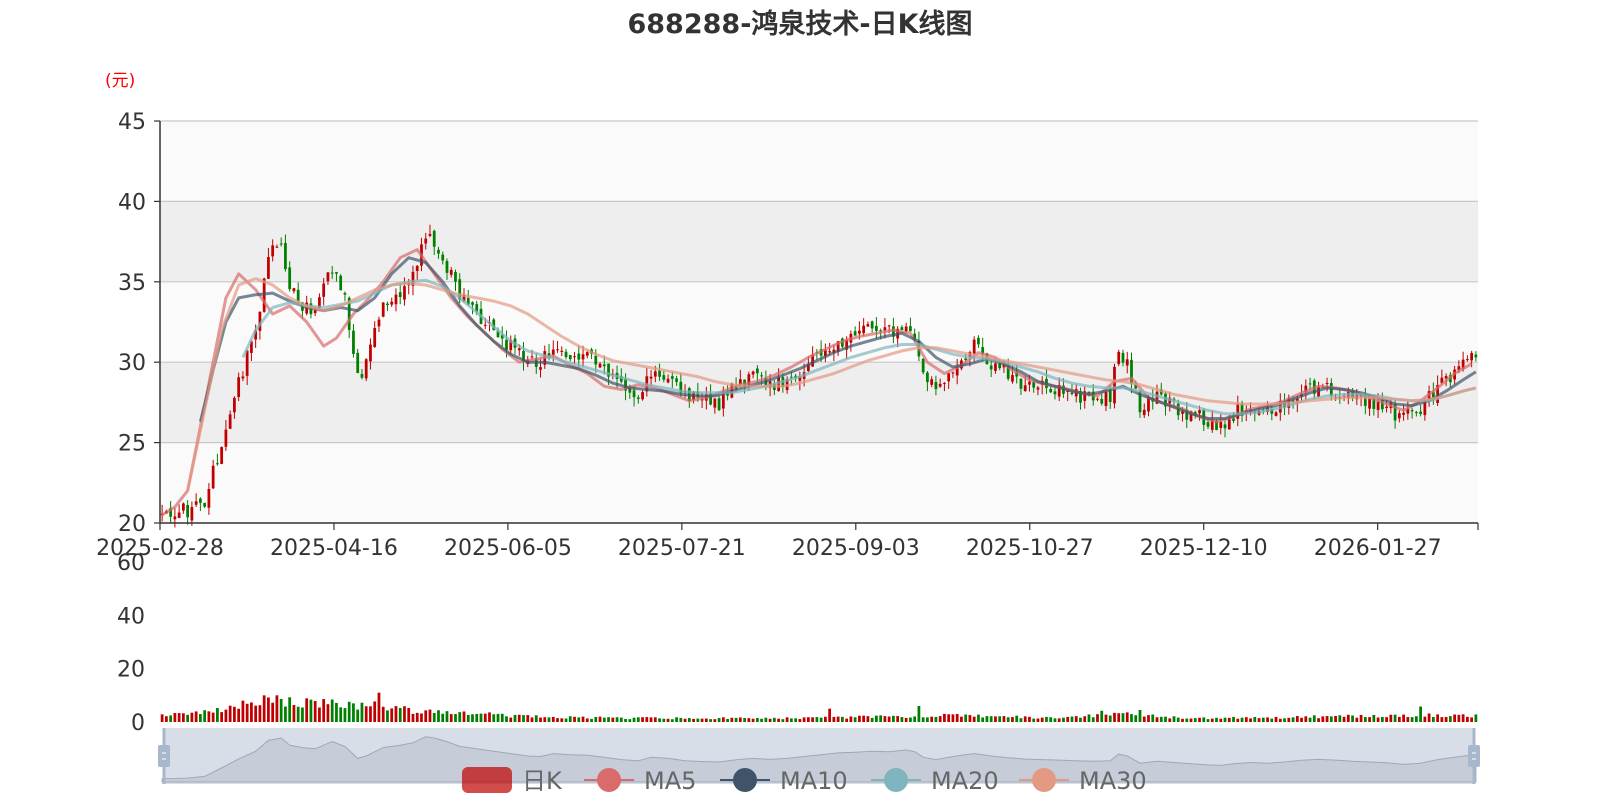 The image size is (1600, 804). I want to click on legend-item-ma20: MA20, so click(935, 781).